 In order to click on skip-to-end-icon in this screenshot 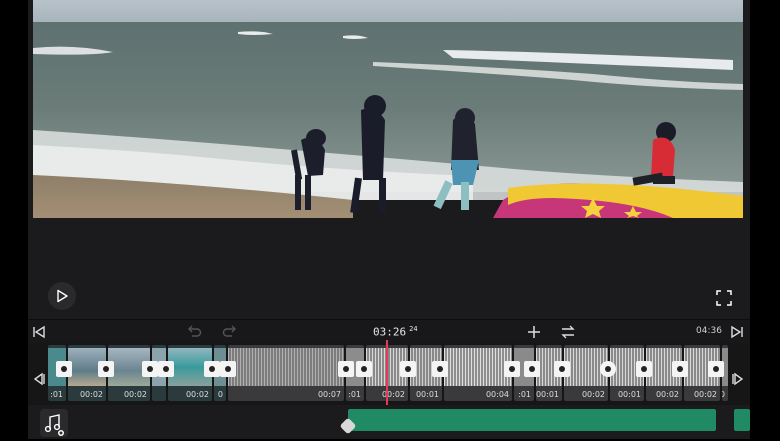, I will do `click(737, 332)`.